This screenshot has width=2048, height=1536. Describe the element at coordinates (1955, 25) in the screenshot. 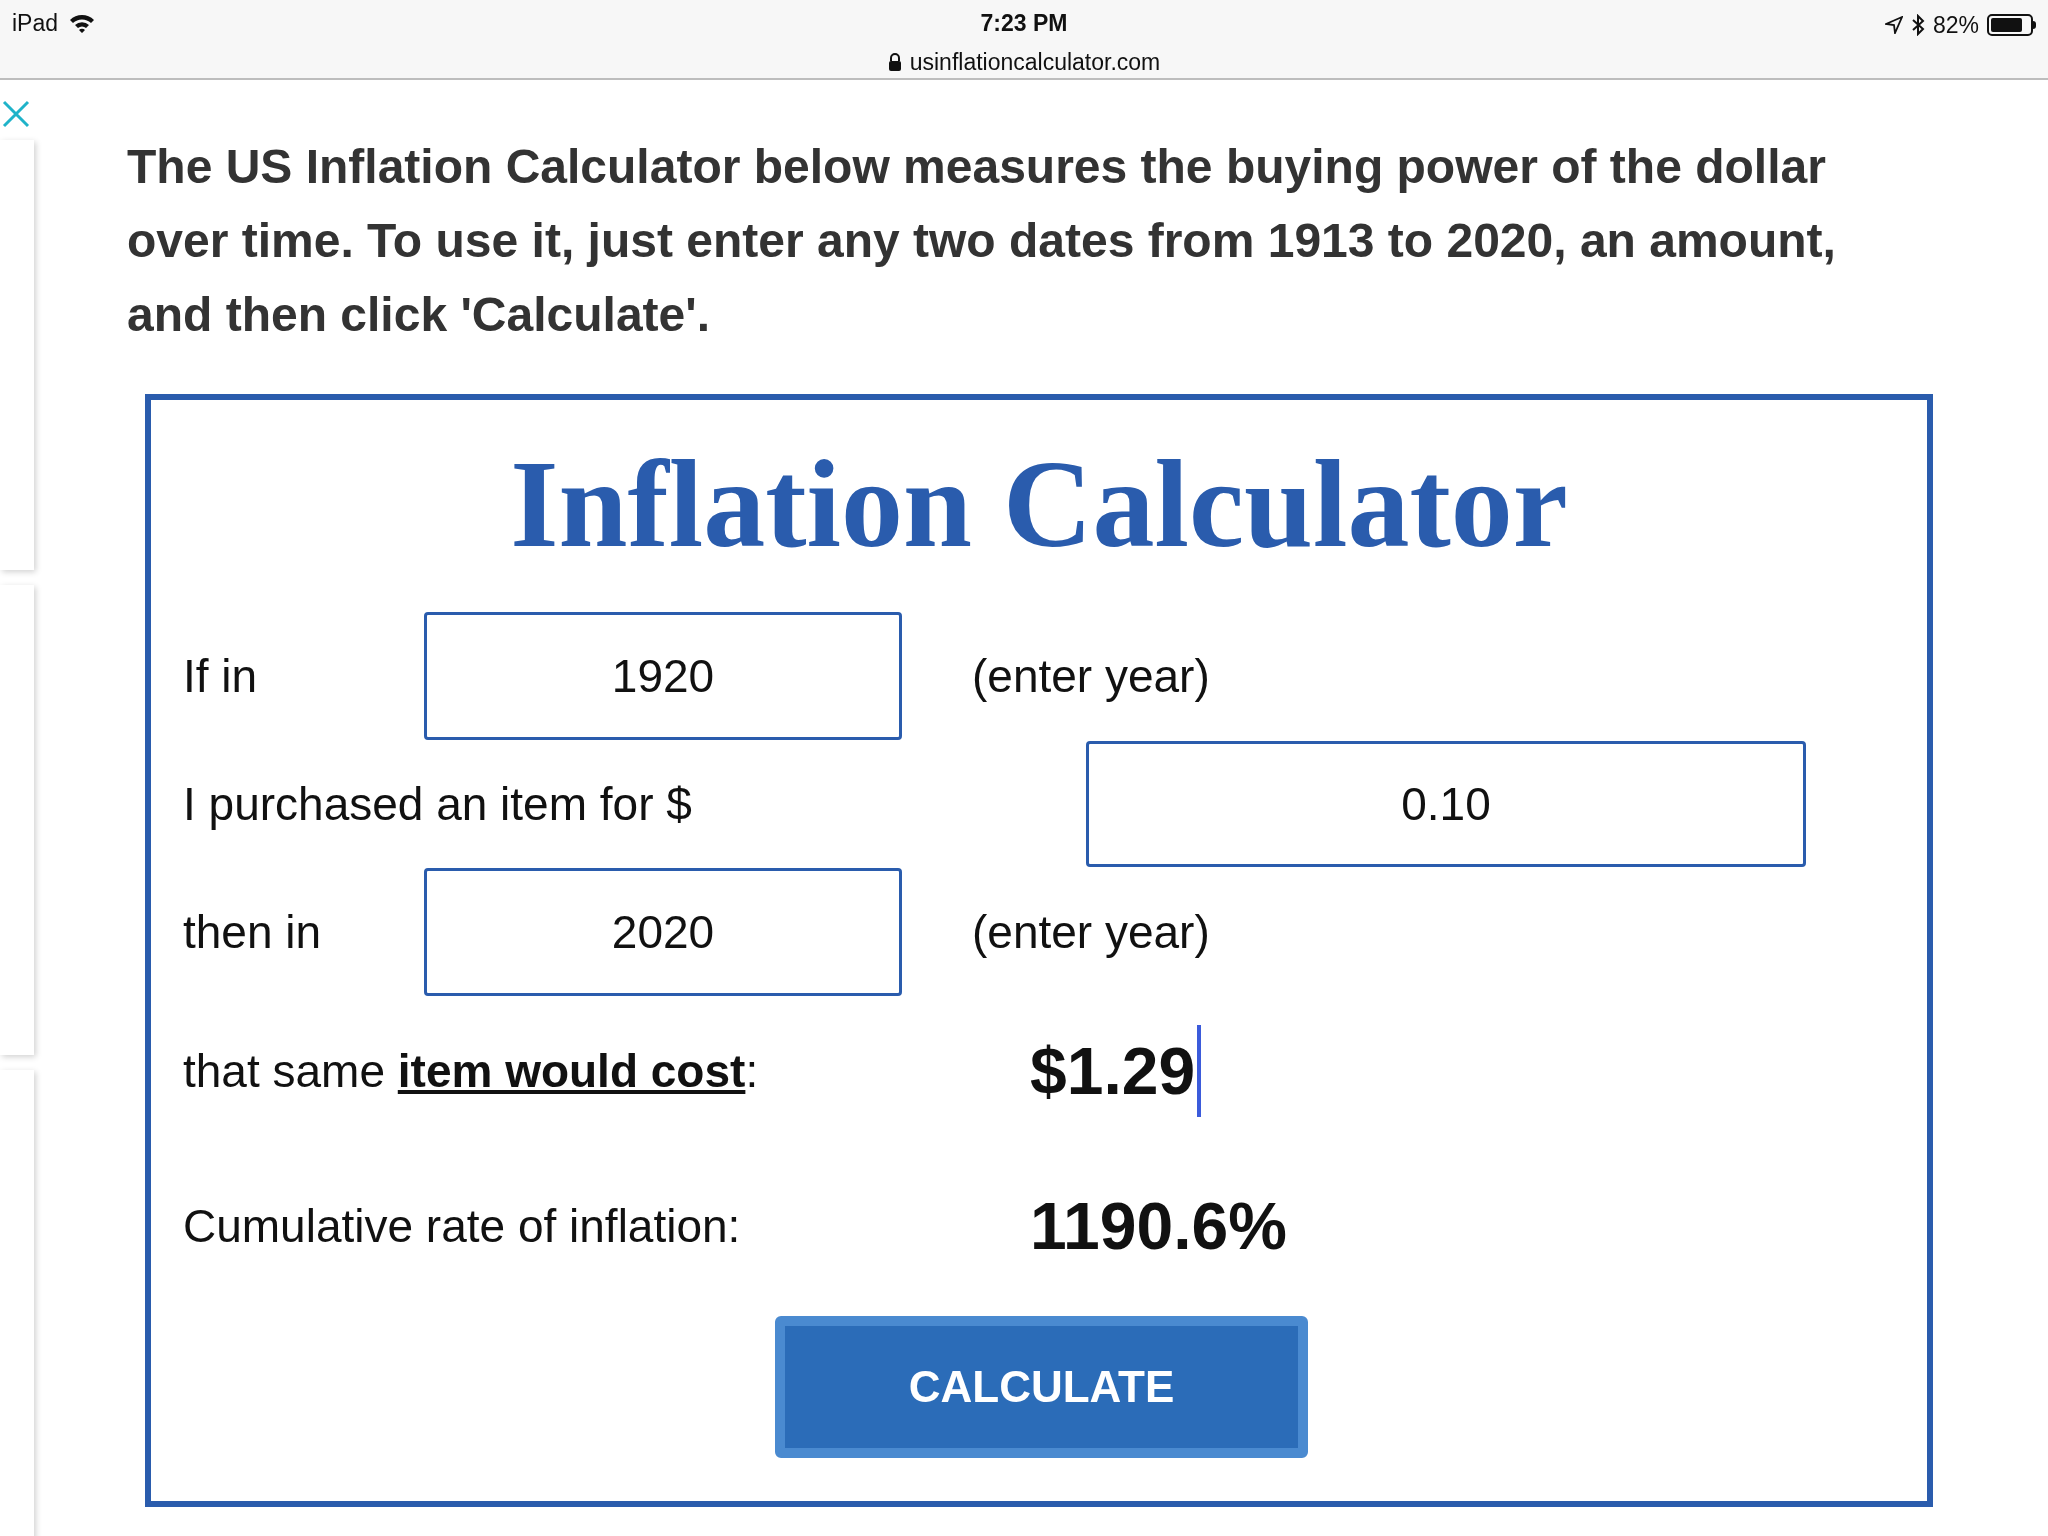

I see `battery-percent: 82%` at that location.